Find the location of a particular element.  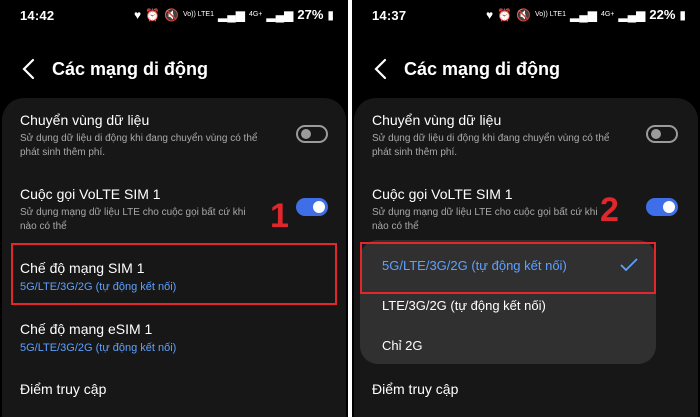

status-bar: 14:42 ♥ ⏰ 🔇 Vo)) LTE1 ▂▄▆ 4G+ ▂▄▆ 27% ▮ is located at coordinates (174, 16).